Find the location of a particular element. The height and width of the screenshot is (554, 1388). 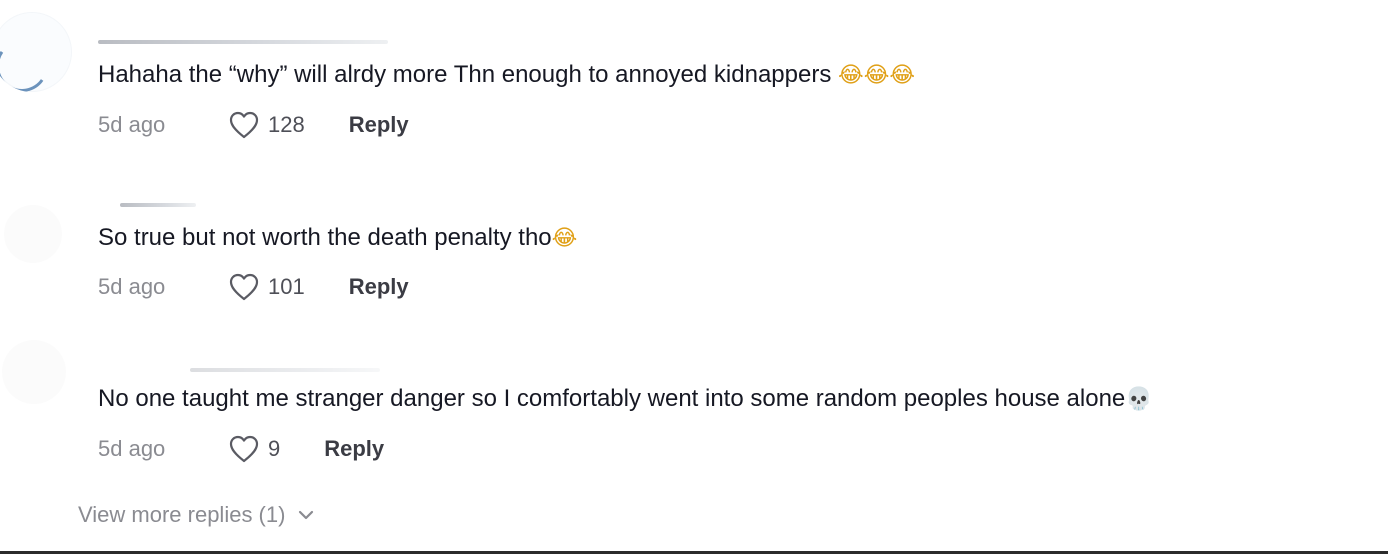

laughing-emoji: 😂 is located at coordinates (564, 238).